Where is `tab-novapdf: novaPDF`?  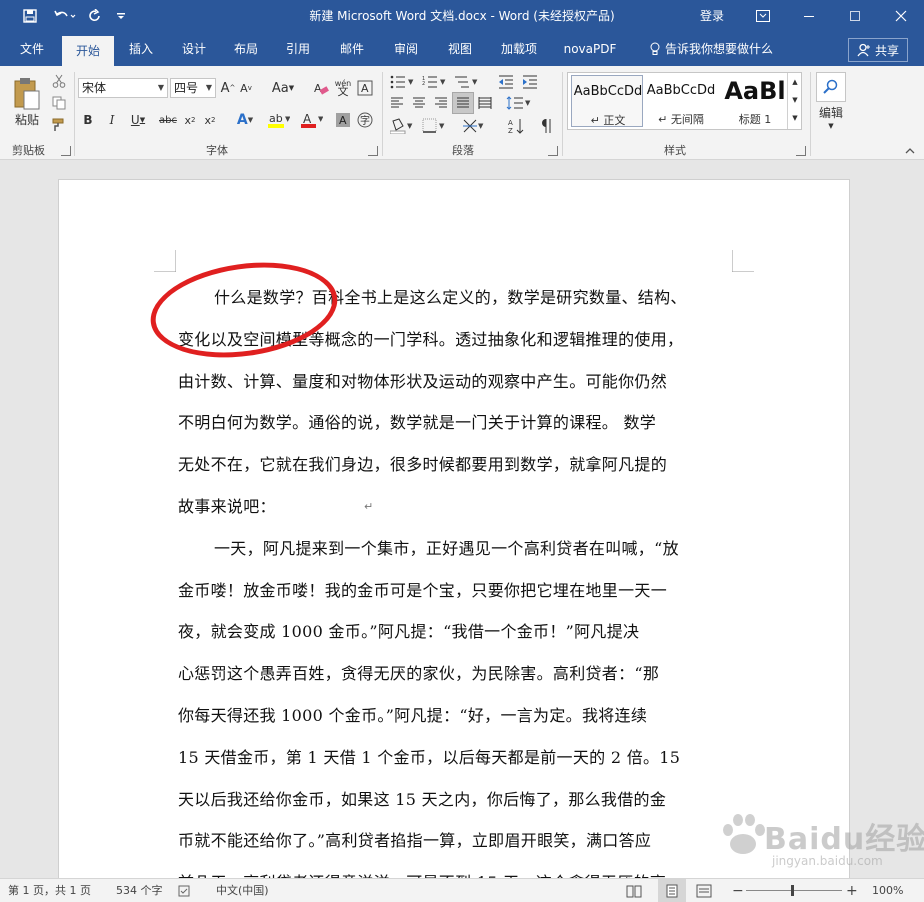
tab-novapdf: novaPDF is located at coordinates (590, 49).